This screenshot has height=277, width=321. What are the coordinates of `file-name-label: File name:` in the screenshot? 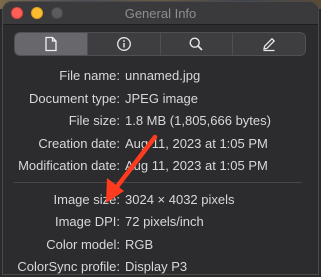 It's located at (89, 75).